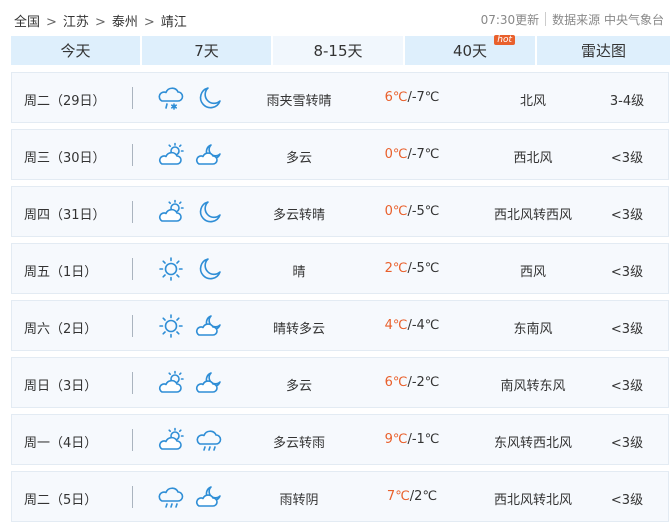 The height and width of the screenshot is (528, 670). Describe the element at coordinates (298, 443) in the screenshot. I see `weather-description: 多云转雨` at that location.